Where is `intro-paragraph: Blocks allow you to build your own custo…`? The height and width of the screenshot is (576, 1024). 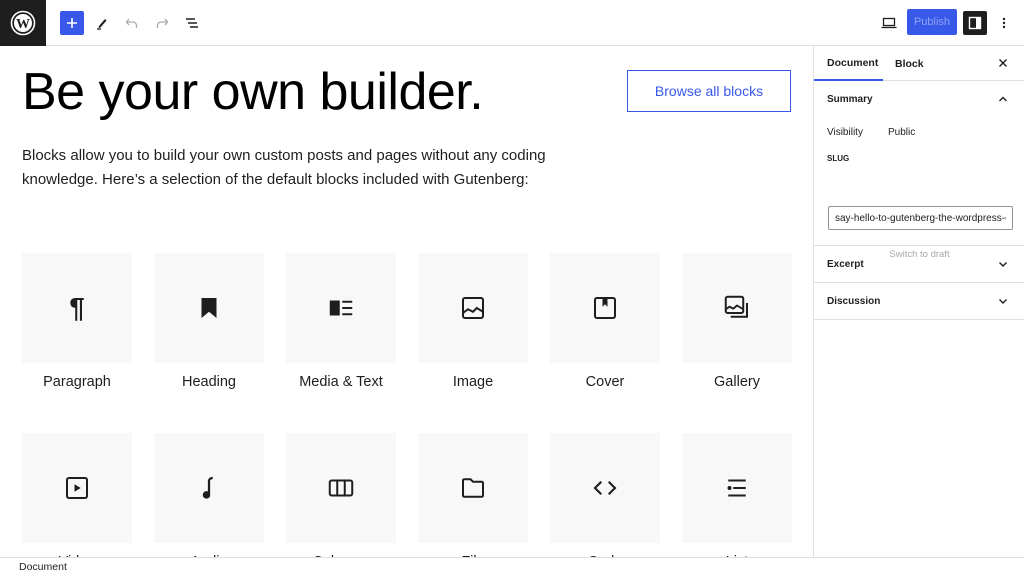
intro-paragraph: Blocks allow you to build your own custo… is located at coordinates (302, 168).